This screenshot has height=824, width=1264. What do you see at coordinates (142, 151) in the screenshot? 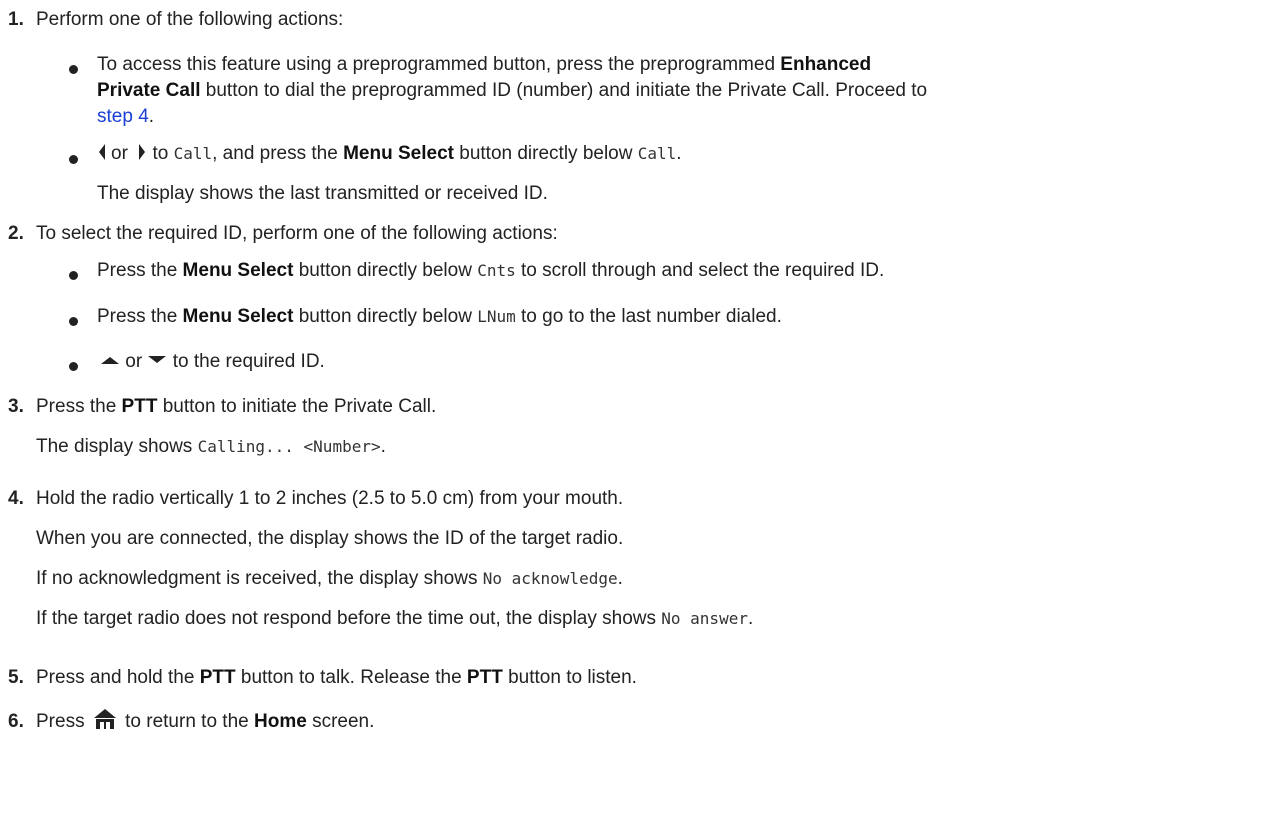
I see `right-arrow-icon` at bounding box center [142, 151].